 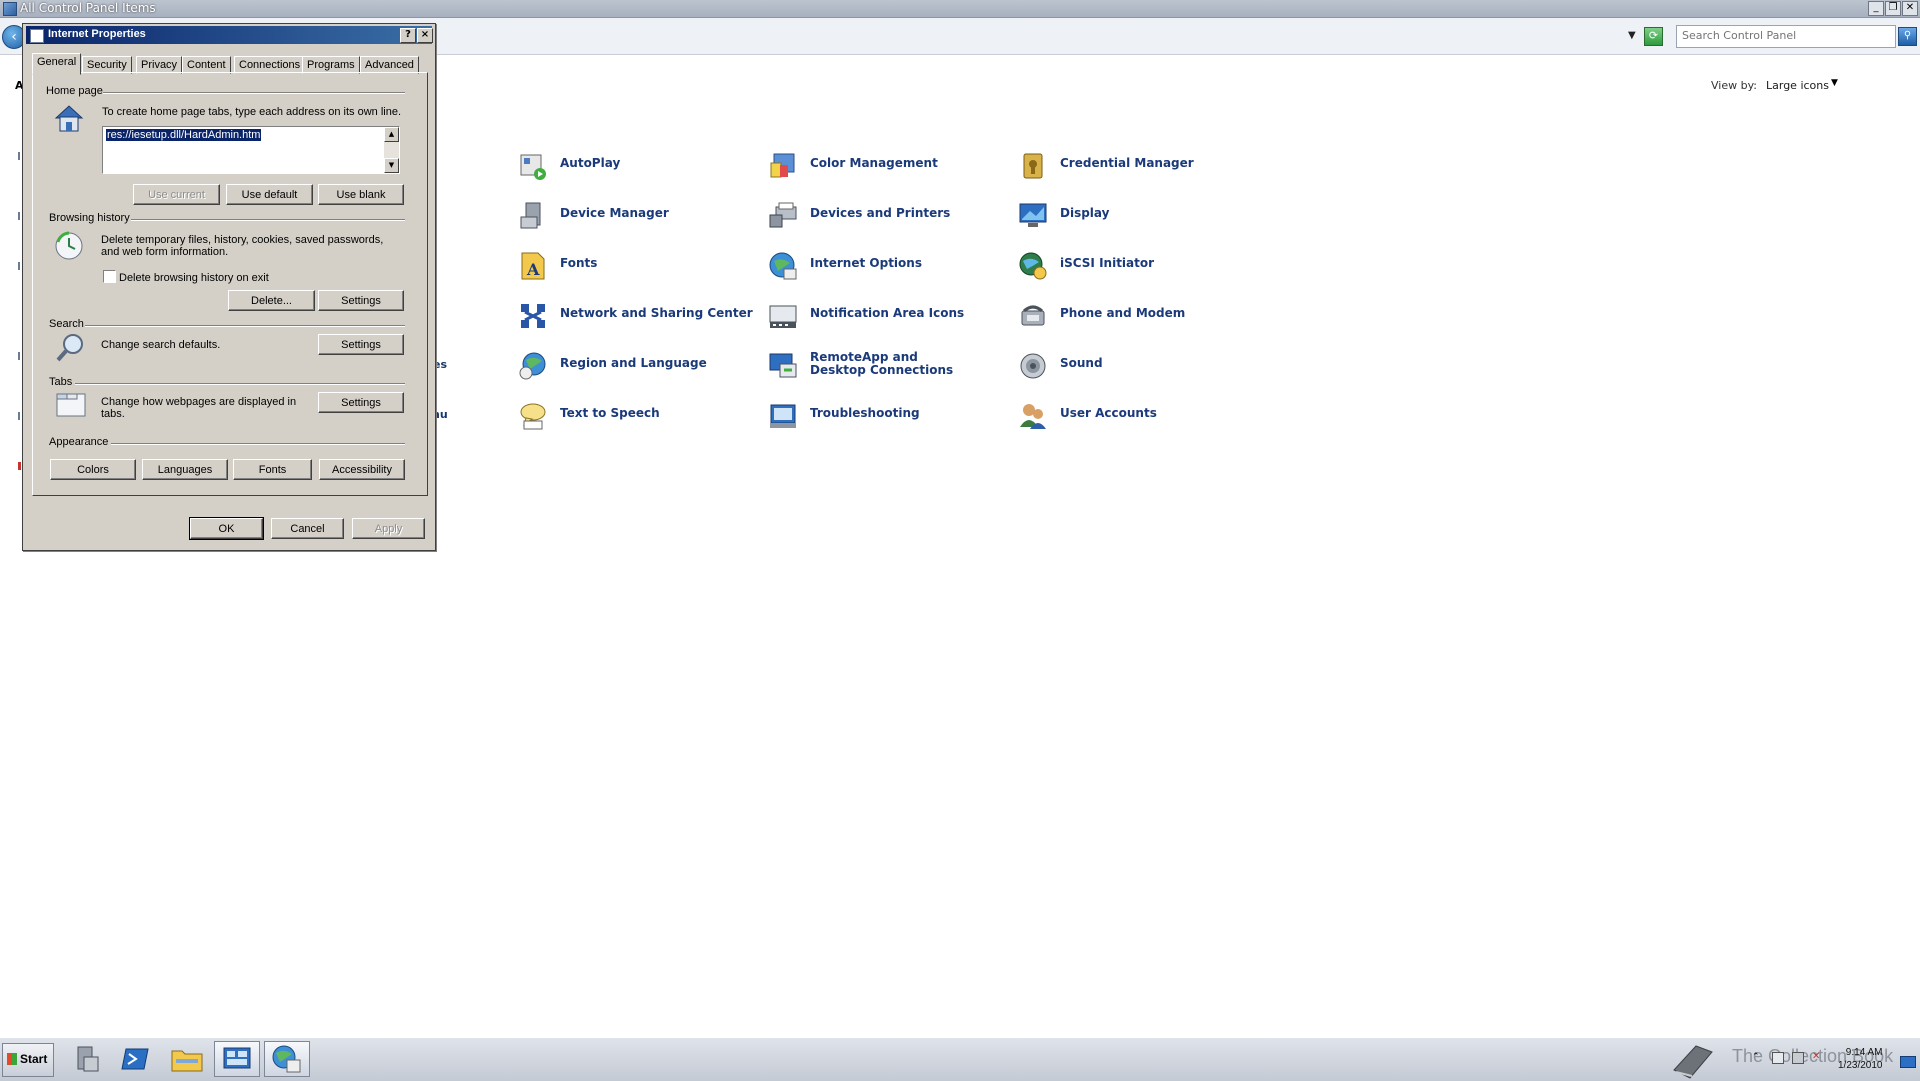 I want to click on tabs-settings-button: Settings, so click(x=361, y=402).